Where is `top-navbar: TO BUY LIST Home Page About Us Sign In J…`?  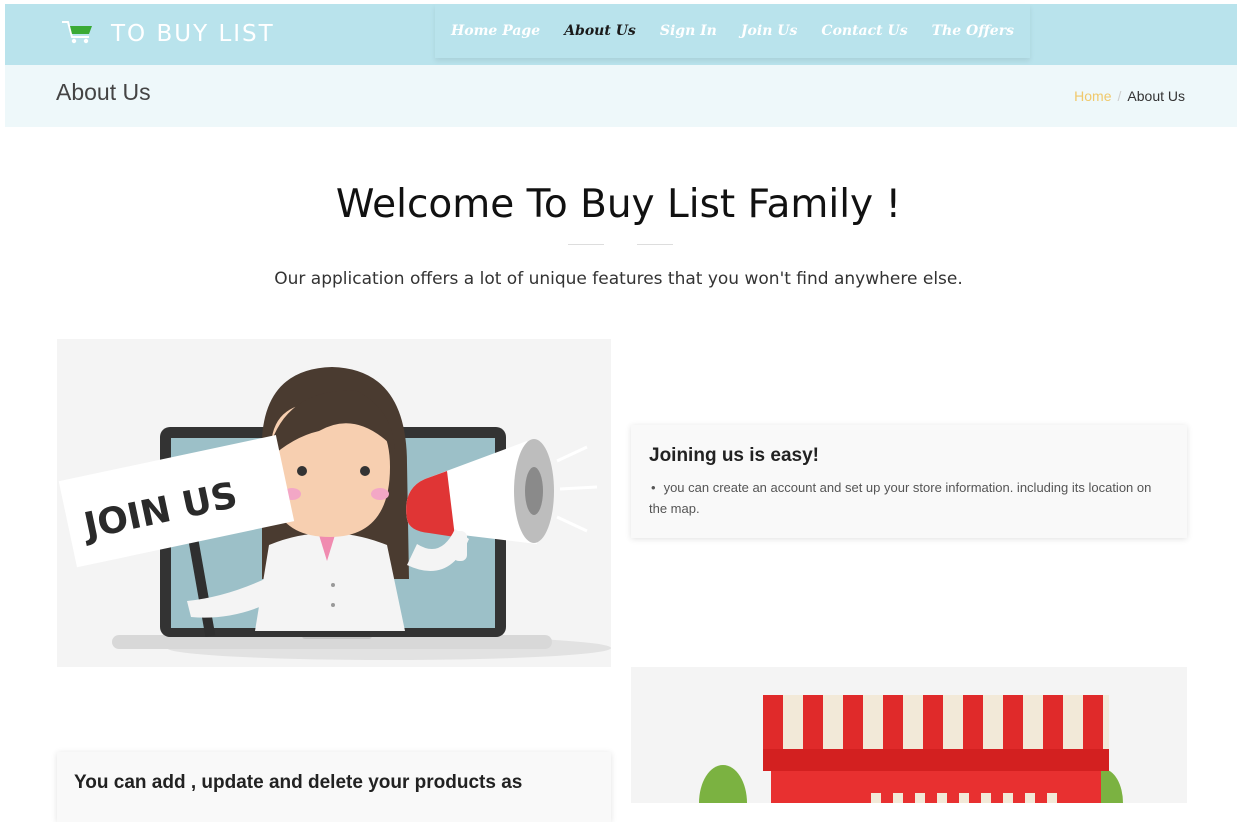
top-navbar: TO BUY LIST Home Page About Us Sign In J… is located at coordinates (621, 34).